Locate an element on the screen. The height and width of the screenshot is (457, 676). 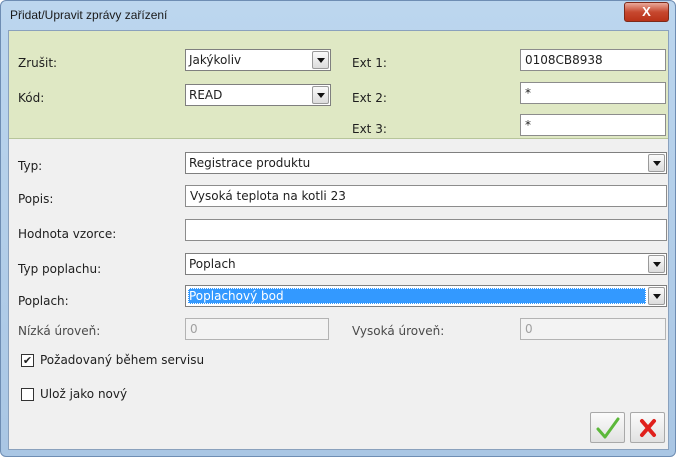
kod-select: READ is located at coordinates (258, 95).